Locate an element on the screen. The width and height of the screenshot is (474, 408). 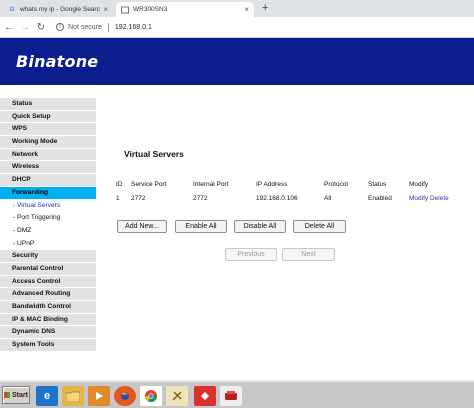
sidebar-item-system-tools: System Tools is located at coordinates (48, 345).